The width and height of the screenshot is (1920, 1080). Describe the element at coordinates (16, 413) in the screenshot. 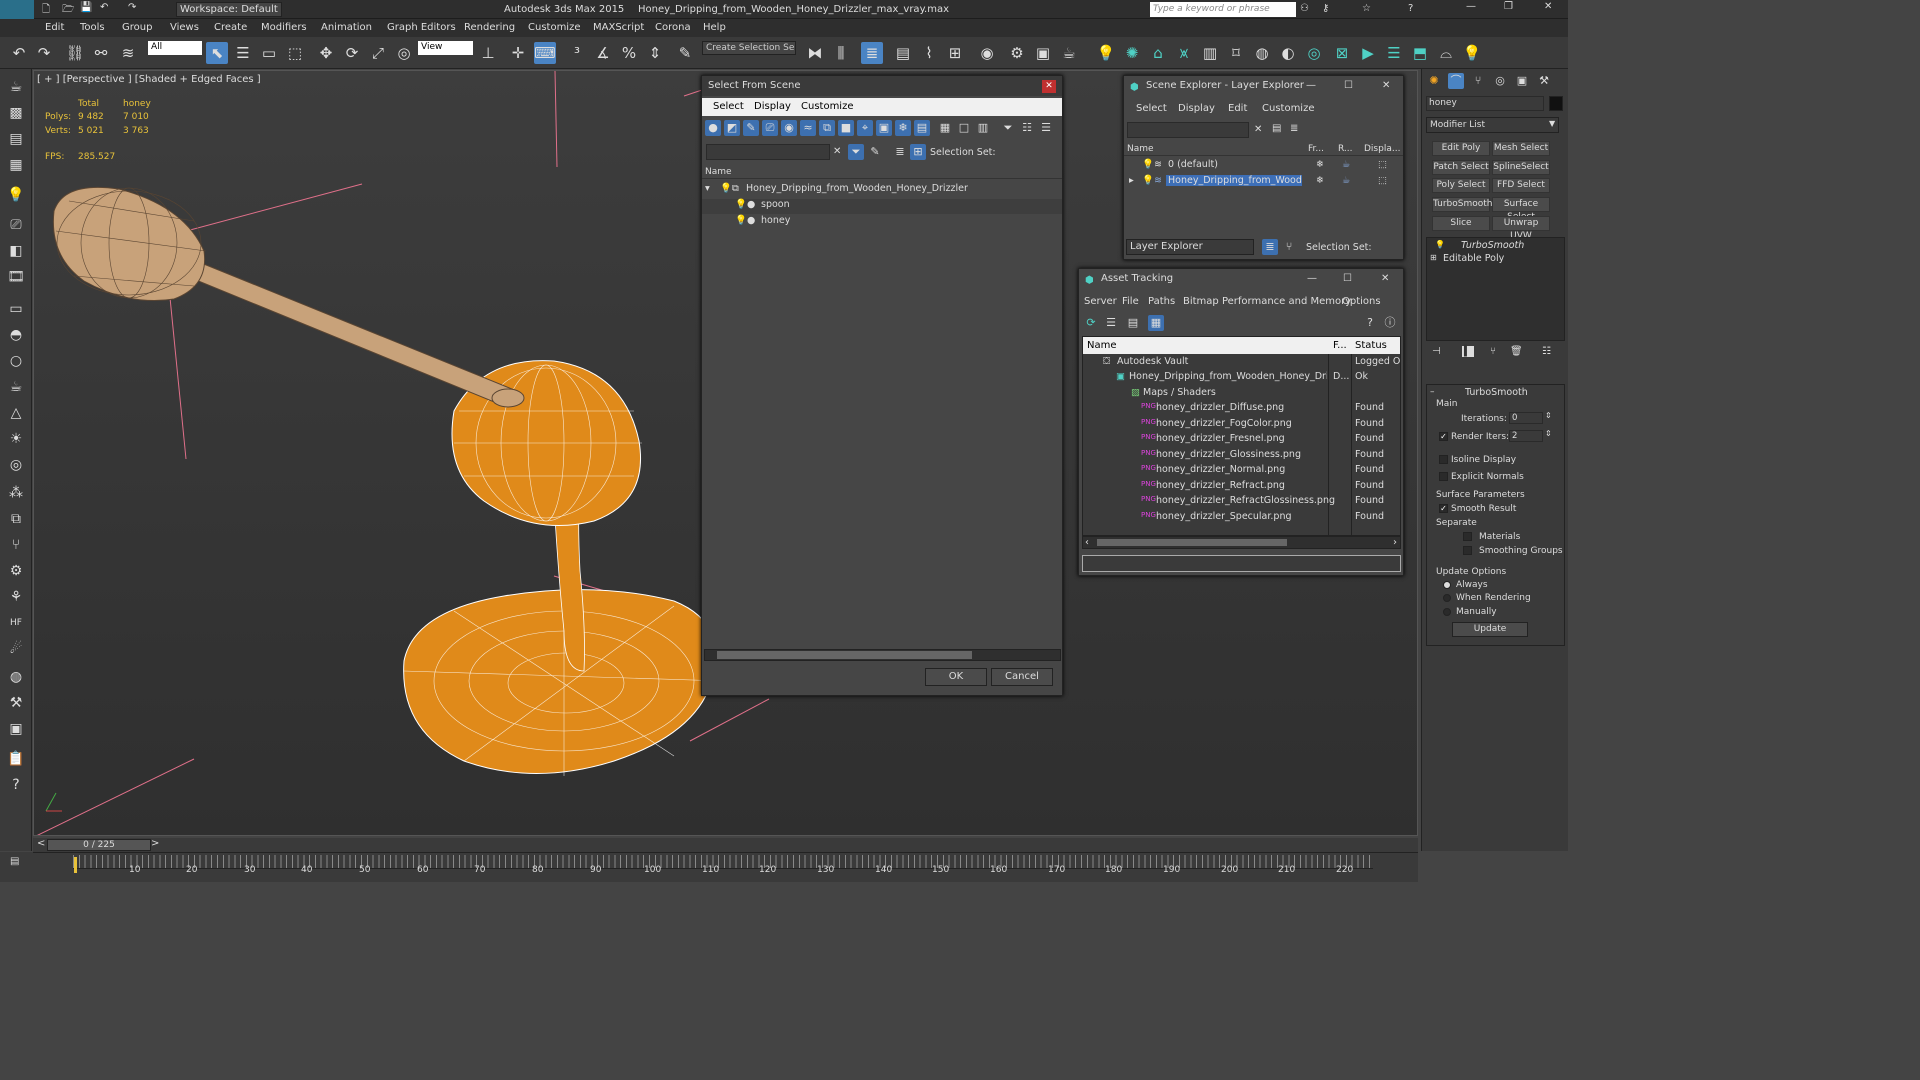

I see `cone-icon: △` at that location.